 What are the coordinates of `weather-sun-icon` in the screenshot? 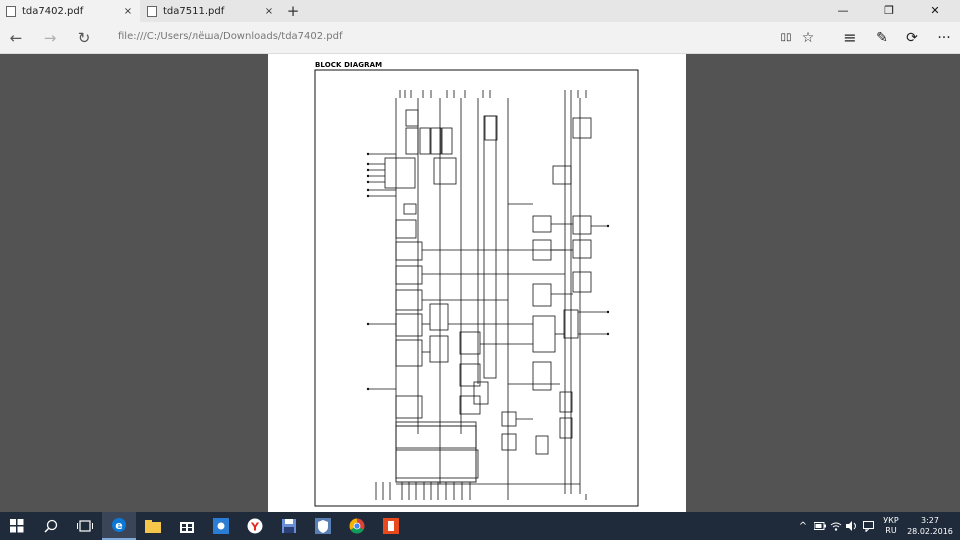 It's located at (221, 526).